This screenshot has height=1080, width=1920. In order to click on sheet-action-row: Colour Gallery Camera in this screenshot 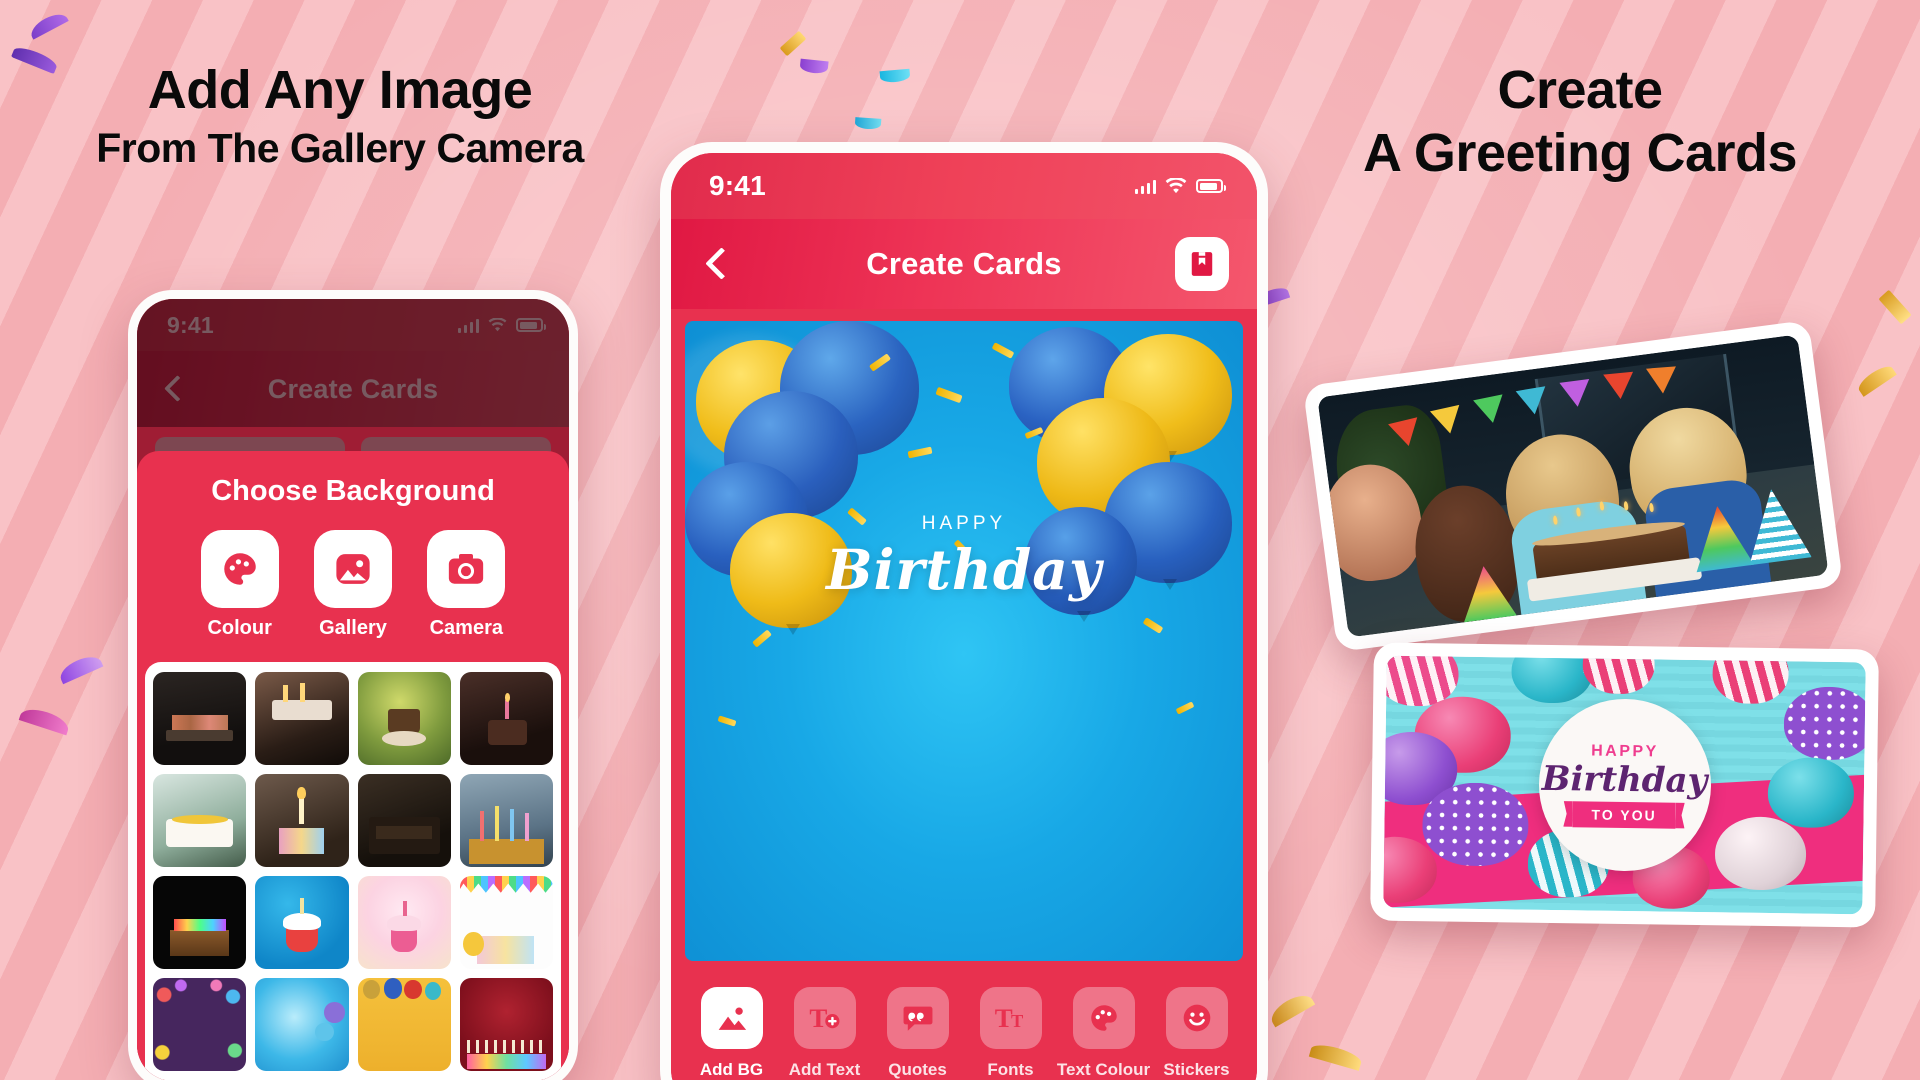, I will do `click(353, 585)`.